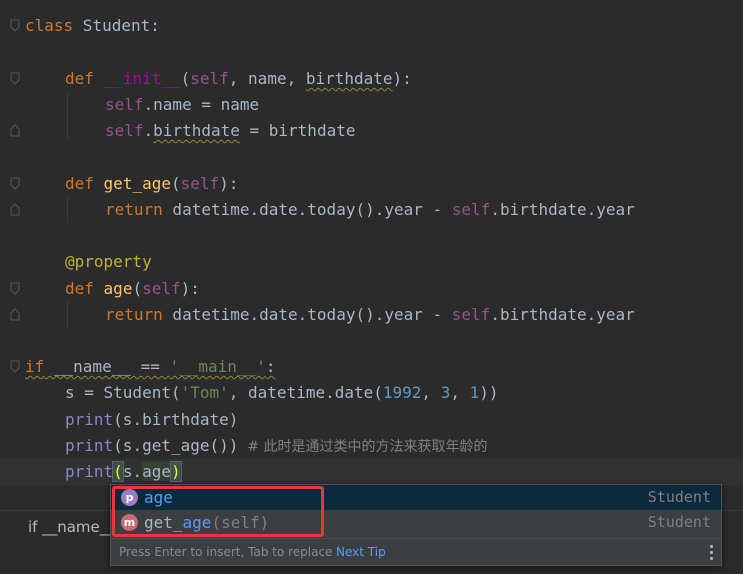 Image resolution: width=743 pixels, height=574 pixels. I want to click on param-birthdate: birthdate, so click(349, 78).